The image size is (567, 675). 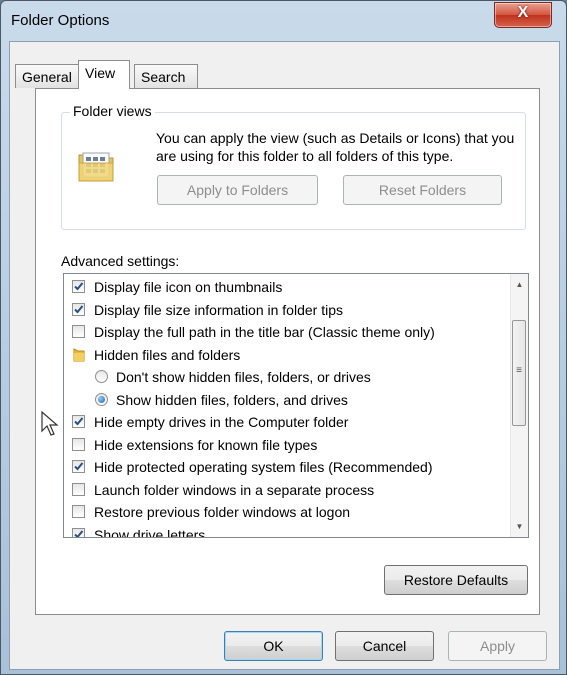 What do you see at coordinates (206, 444) in the screenshot?
I see `advanced-setting-label: Hide extensions for known file types` at bounding box center [206, 444].